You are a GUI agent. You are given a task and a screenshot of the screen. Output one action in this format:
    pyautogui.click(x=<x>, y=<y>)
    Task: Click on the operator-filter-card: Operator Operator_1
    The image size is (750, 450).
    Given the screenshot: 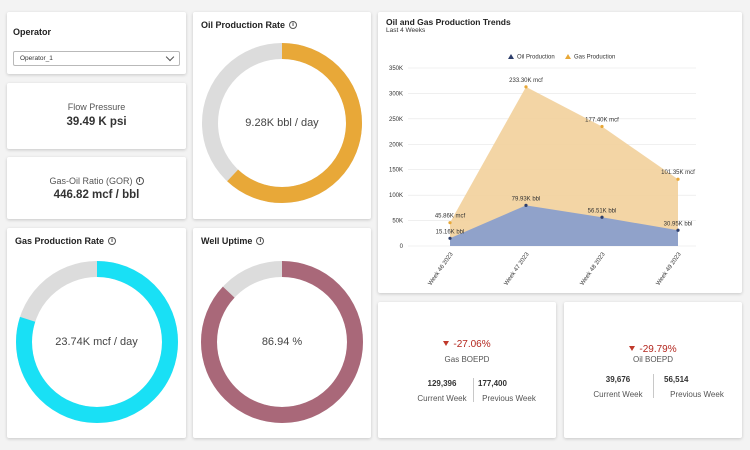 What is the action you would take?
    pyautogui.click(x=96, y=43)
    